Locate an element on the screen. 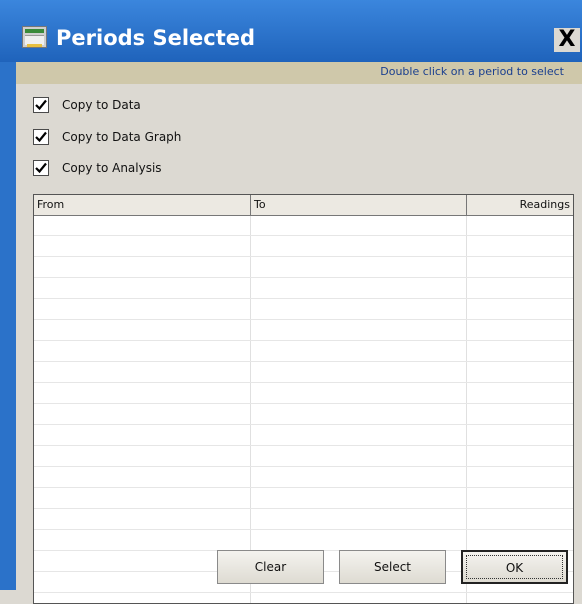 The image size is (582, 604). checkbox-label: Copy to Data is located at coordinates (101, 105).